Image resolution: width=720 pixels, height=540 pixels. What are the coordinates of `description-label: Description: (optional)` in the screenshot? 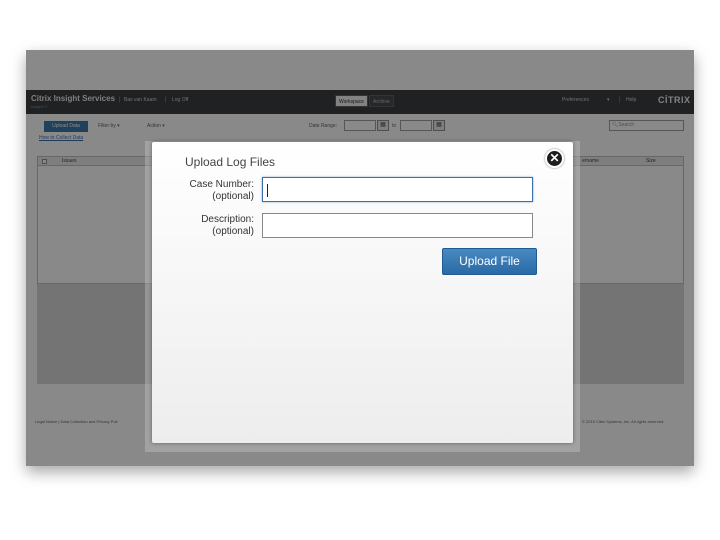 It's located at (203, 226).